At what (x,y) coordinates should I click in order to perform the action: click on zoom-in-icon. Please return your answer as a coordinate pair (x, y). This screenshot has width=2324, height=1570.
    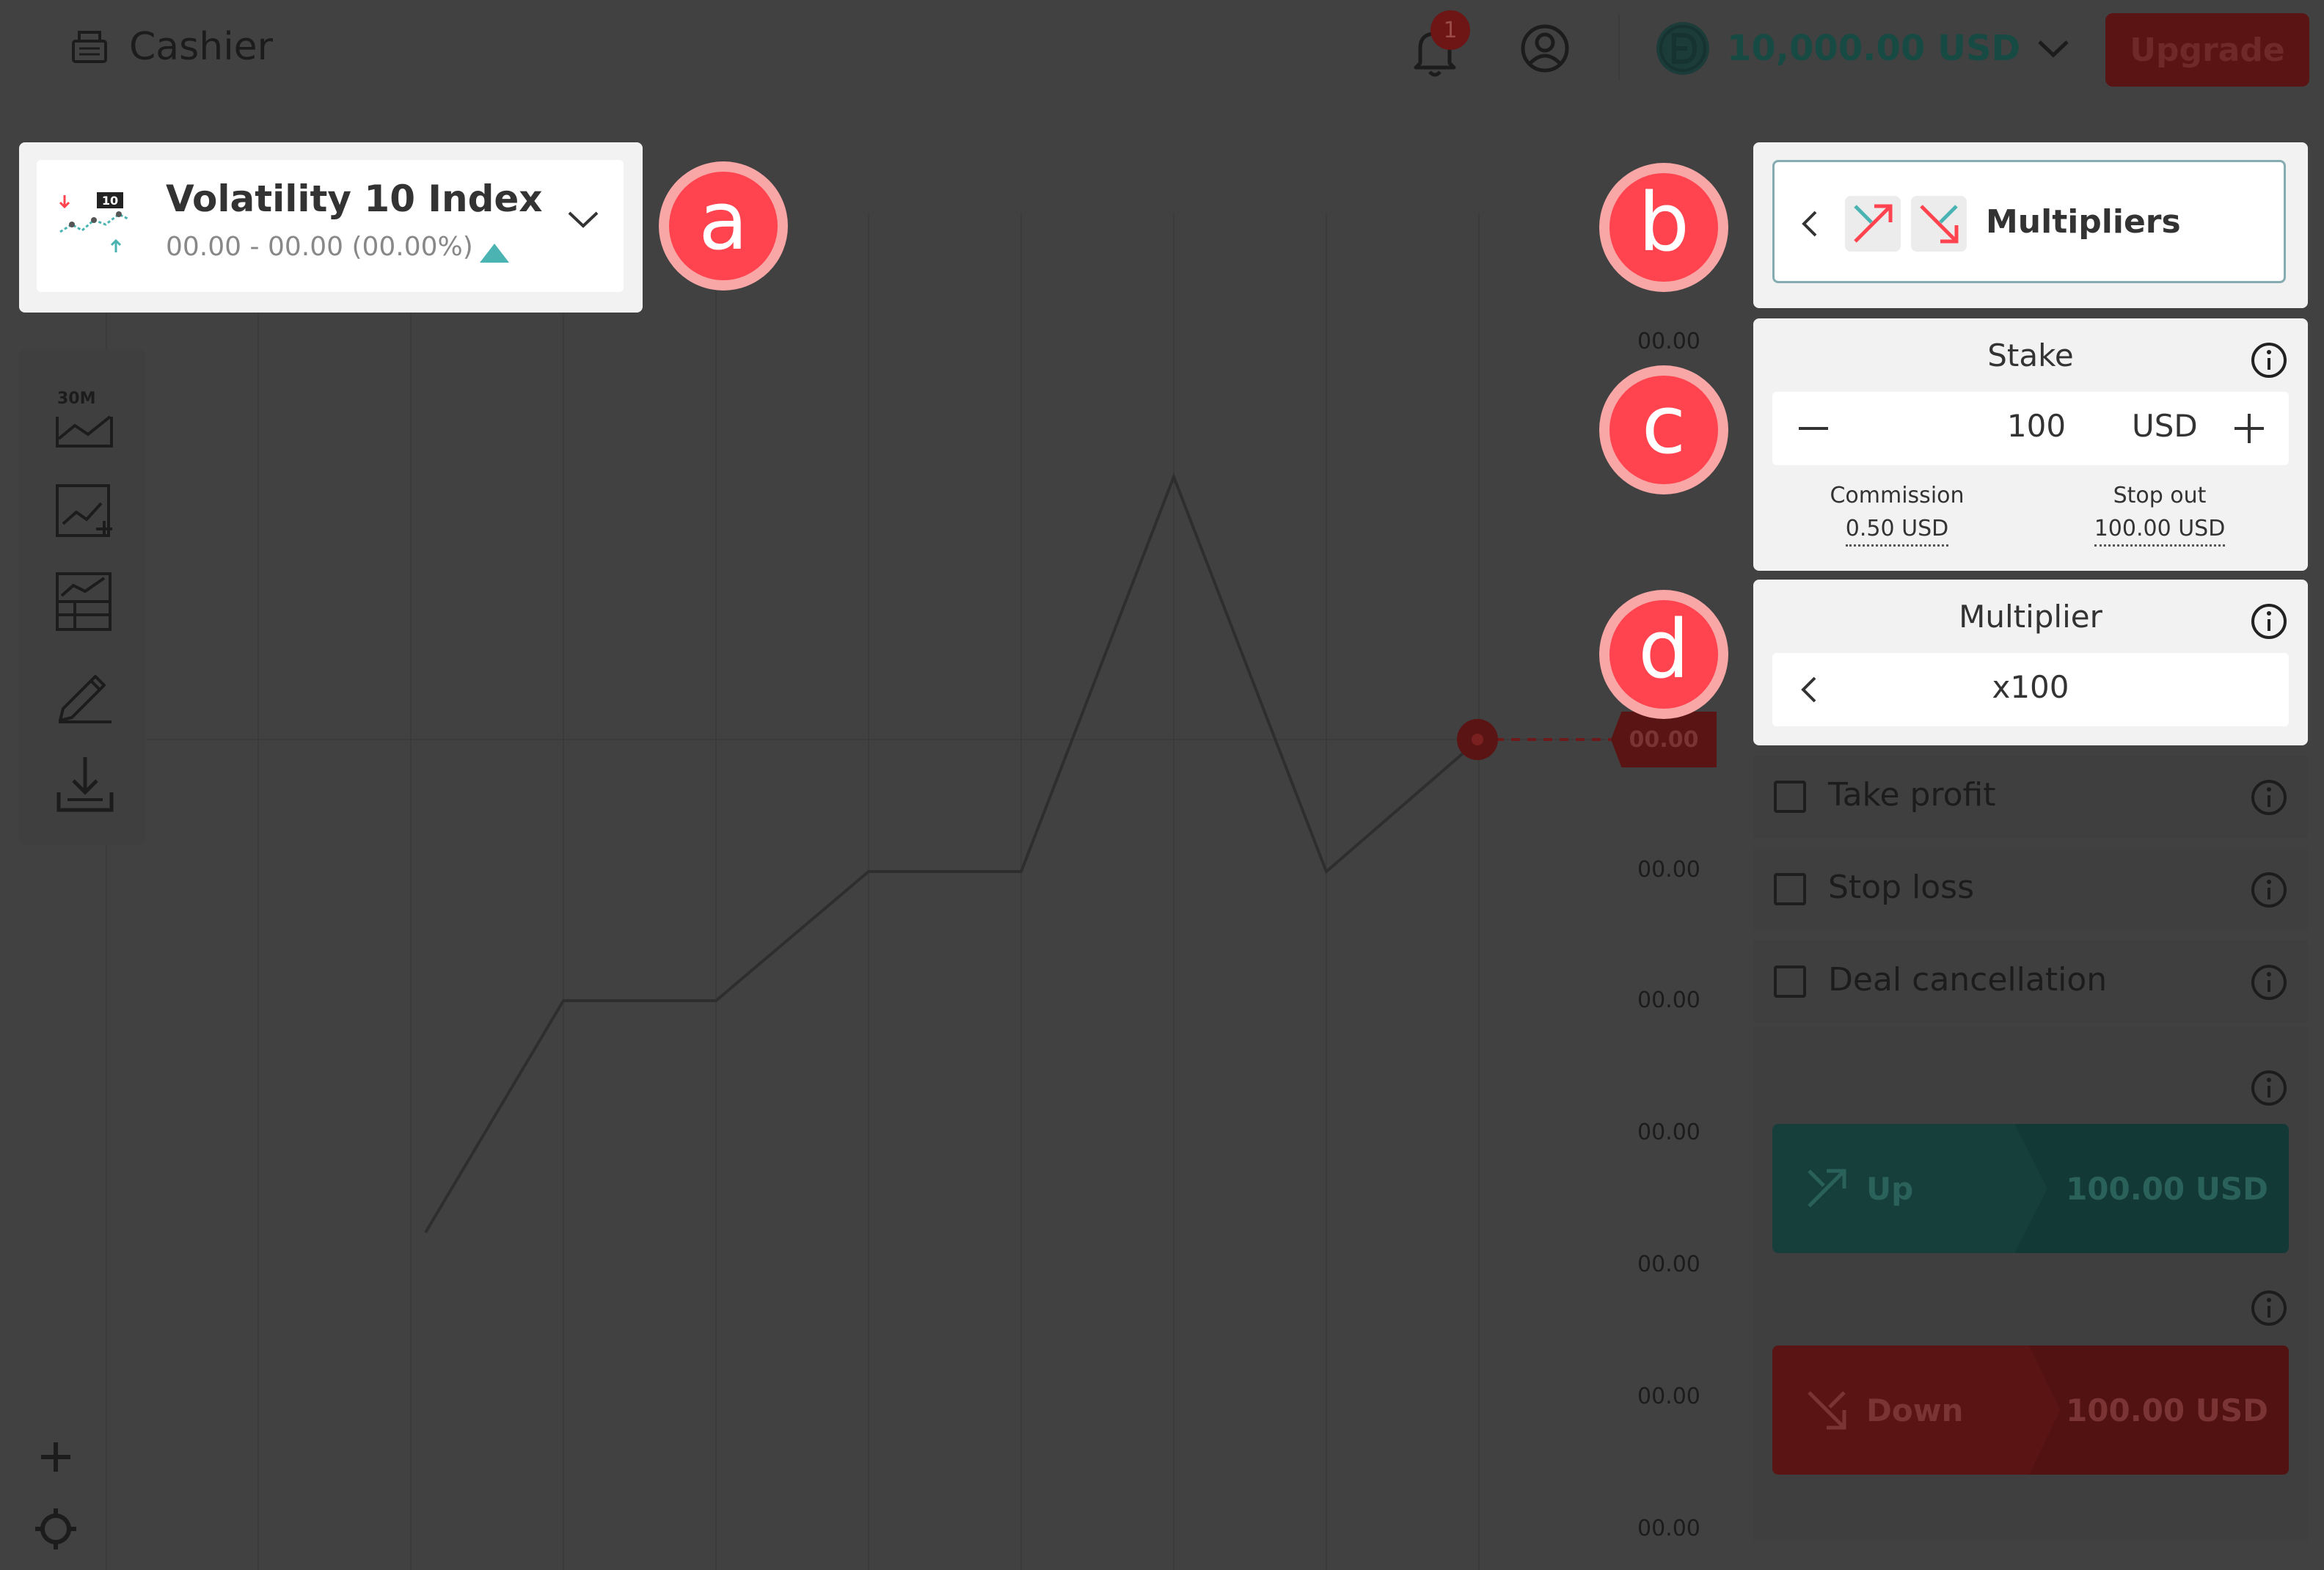
    Looking at the image, I should click on (55, 1457).